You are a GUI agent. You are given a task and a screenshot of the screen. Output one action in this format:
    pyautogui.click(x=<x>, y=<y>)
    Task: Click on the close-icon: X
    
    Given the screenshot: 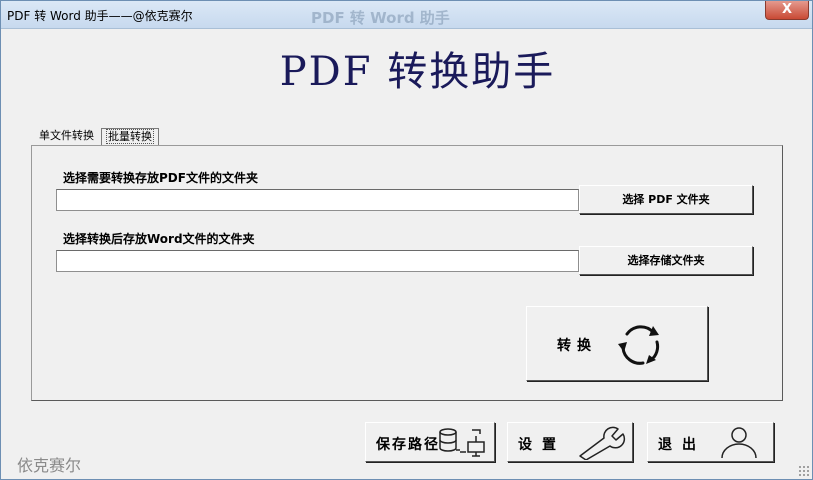 What is the action you would take?
    pyautogui.click(x=787, y=9)
    